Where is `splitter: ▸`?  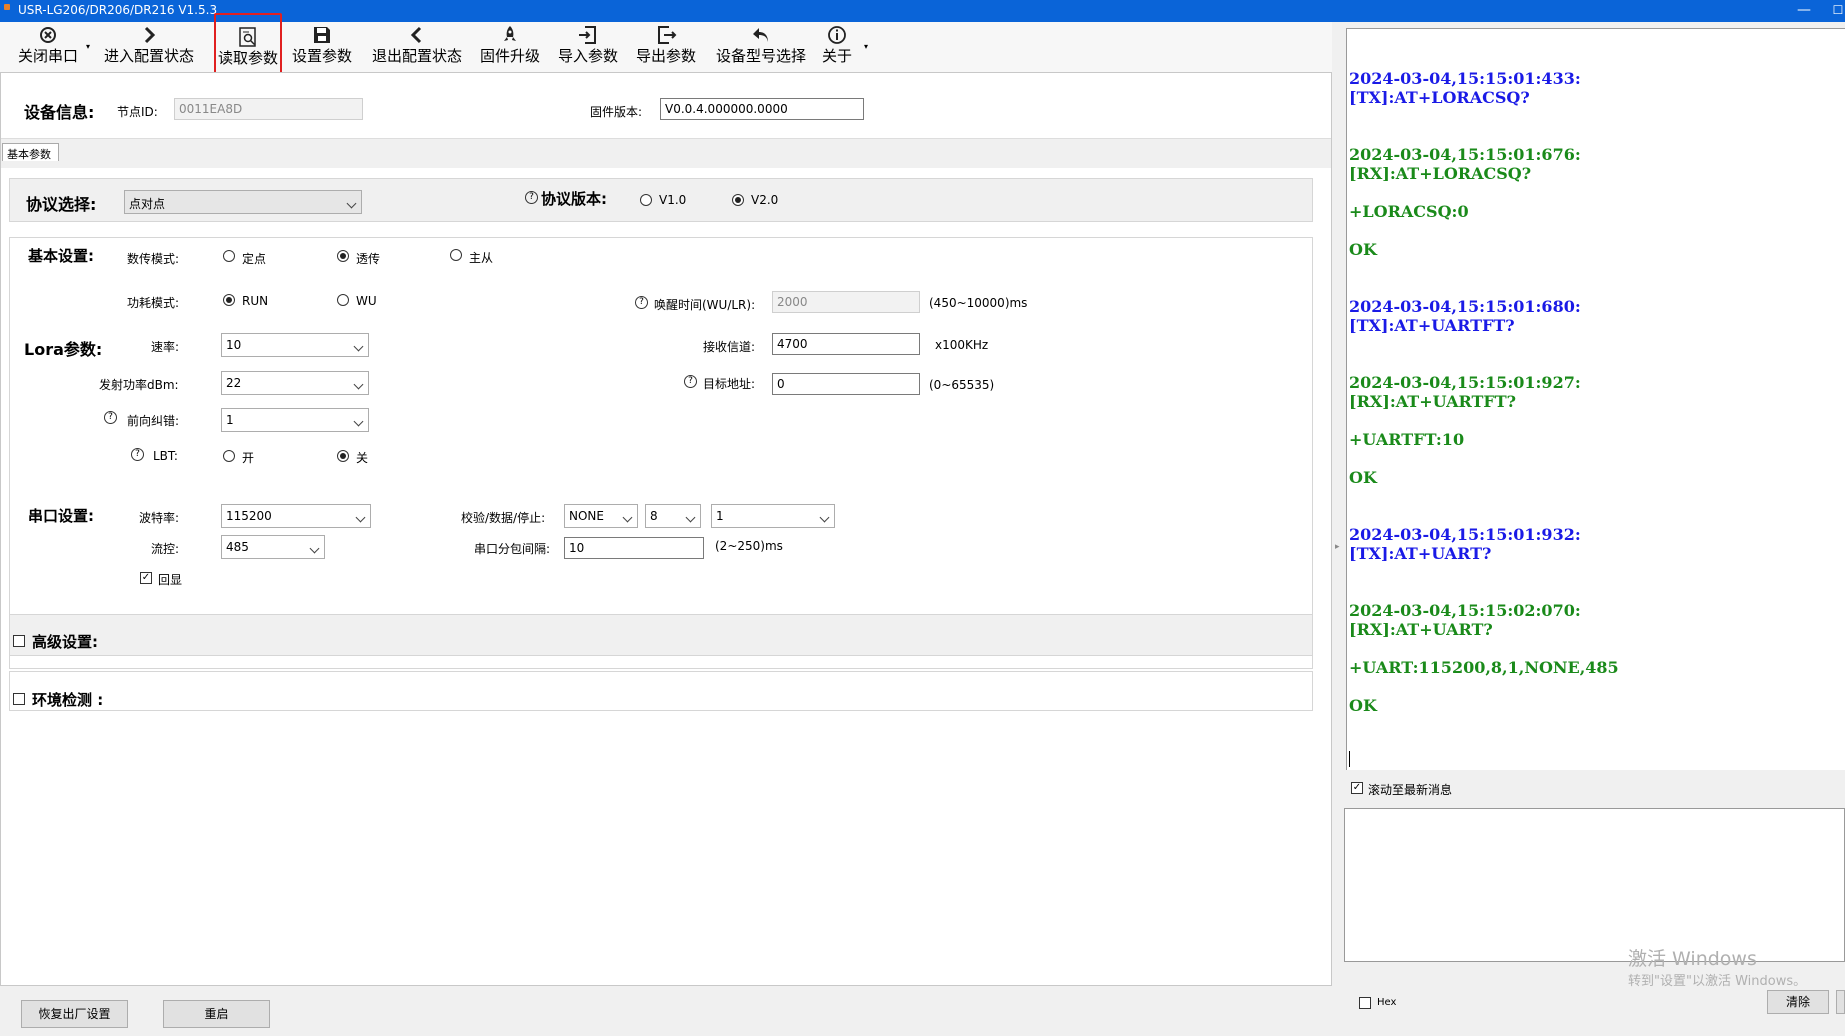
splitter: ▸ is located at coordinates (1338, 504).